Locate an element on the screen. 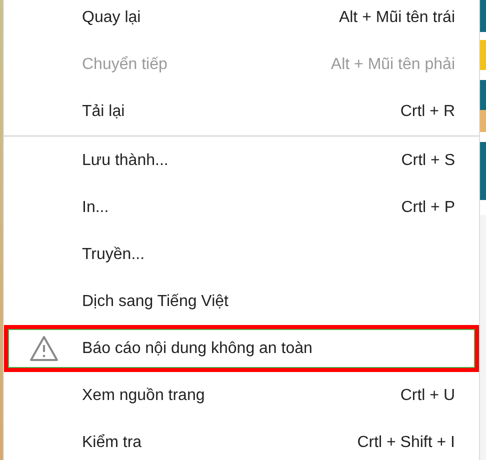 The width and height of the screenshot is (486, 460). shortcut-text: Crtl + P is located at coordinates (428, 208).